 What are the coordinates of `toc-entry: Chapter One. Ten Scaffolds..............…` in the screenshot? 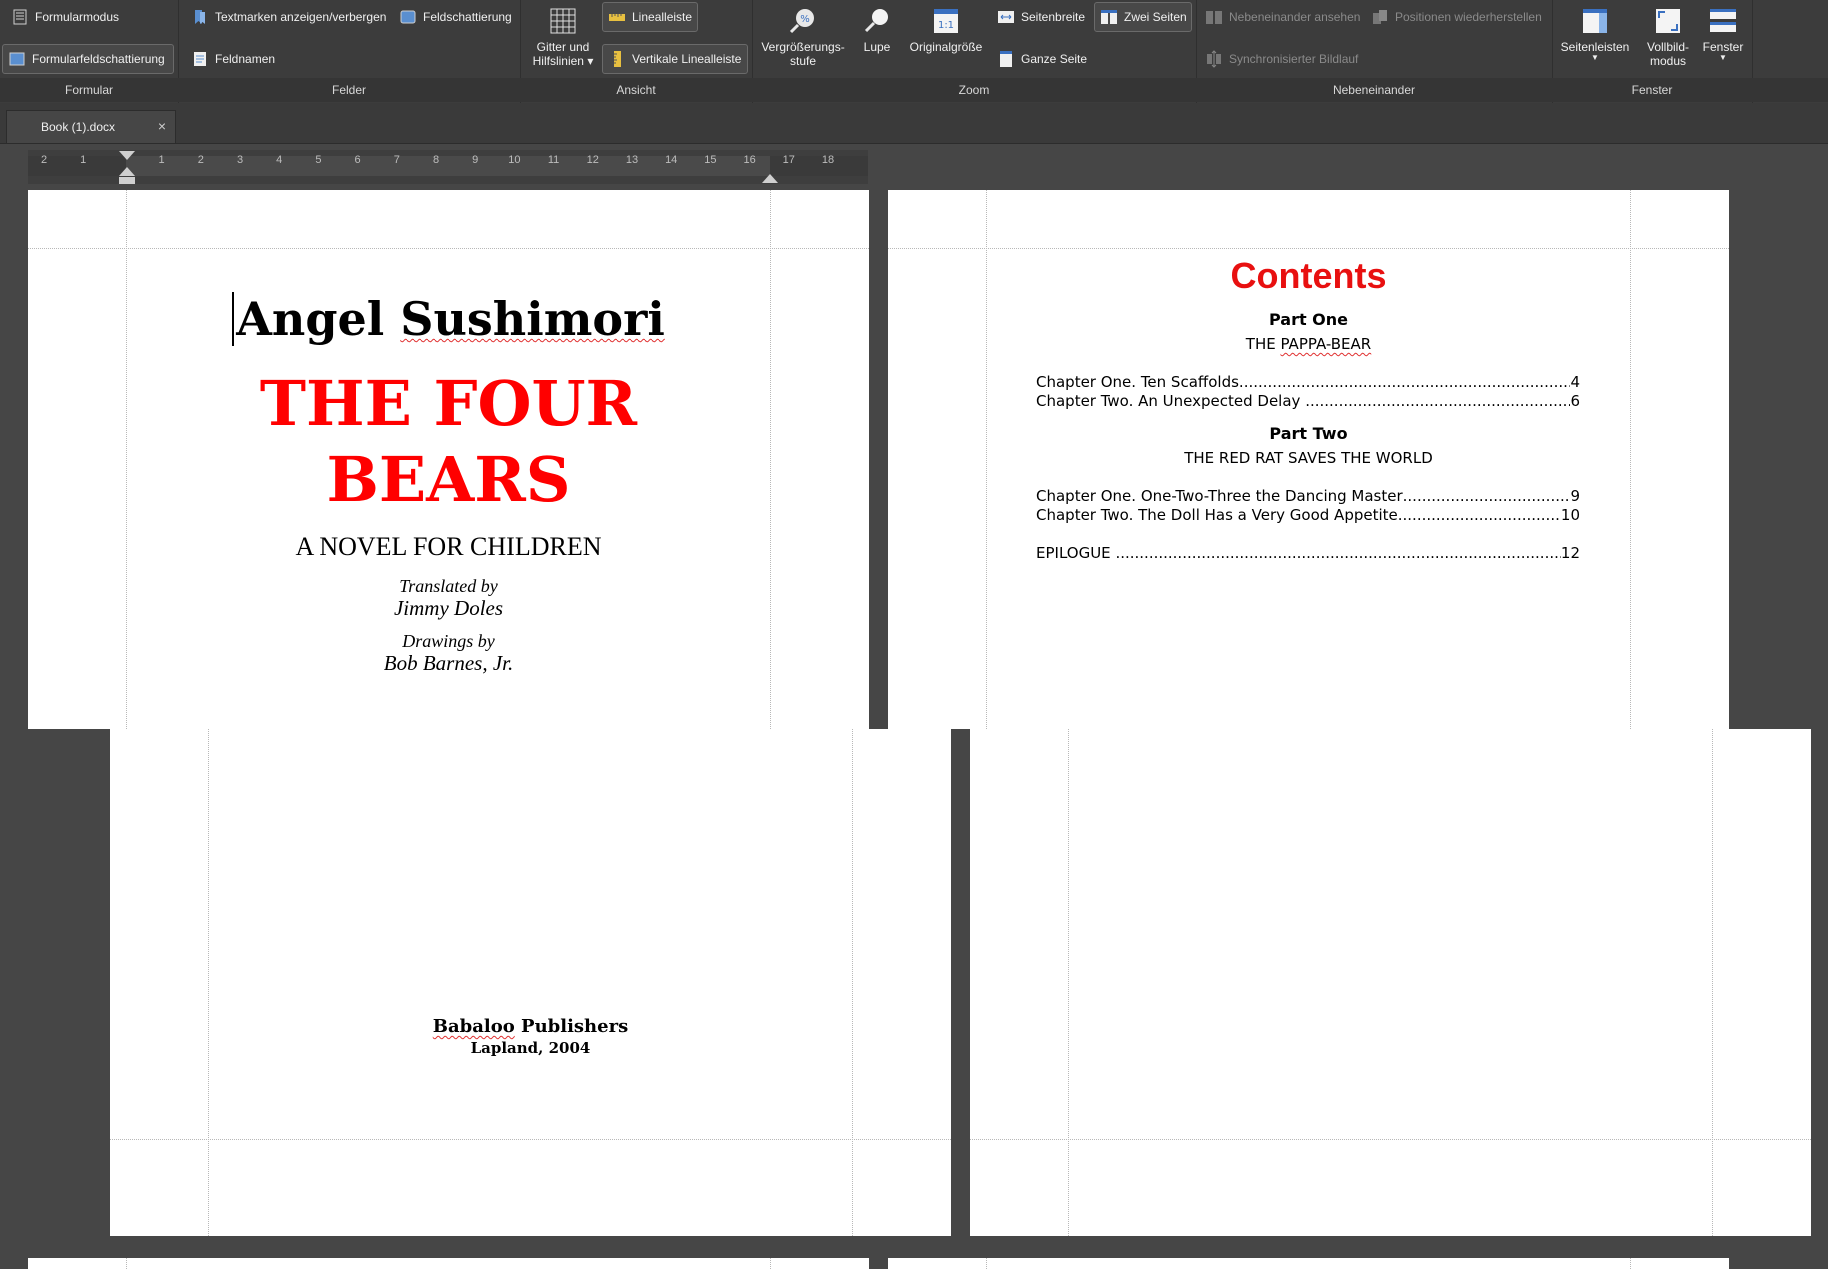 It's located at (1308, 382).